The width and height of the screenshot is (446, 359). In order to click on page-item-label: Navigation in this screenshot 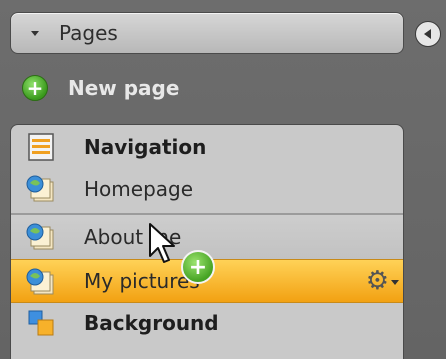, I will do `click(145, 147)`.